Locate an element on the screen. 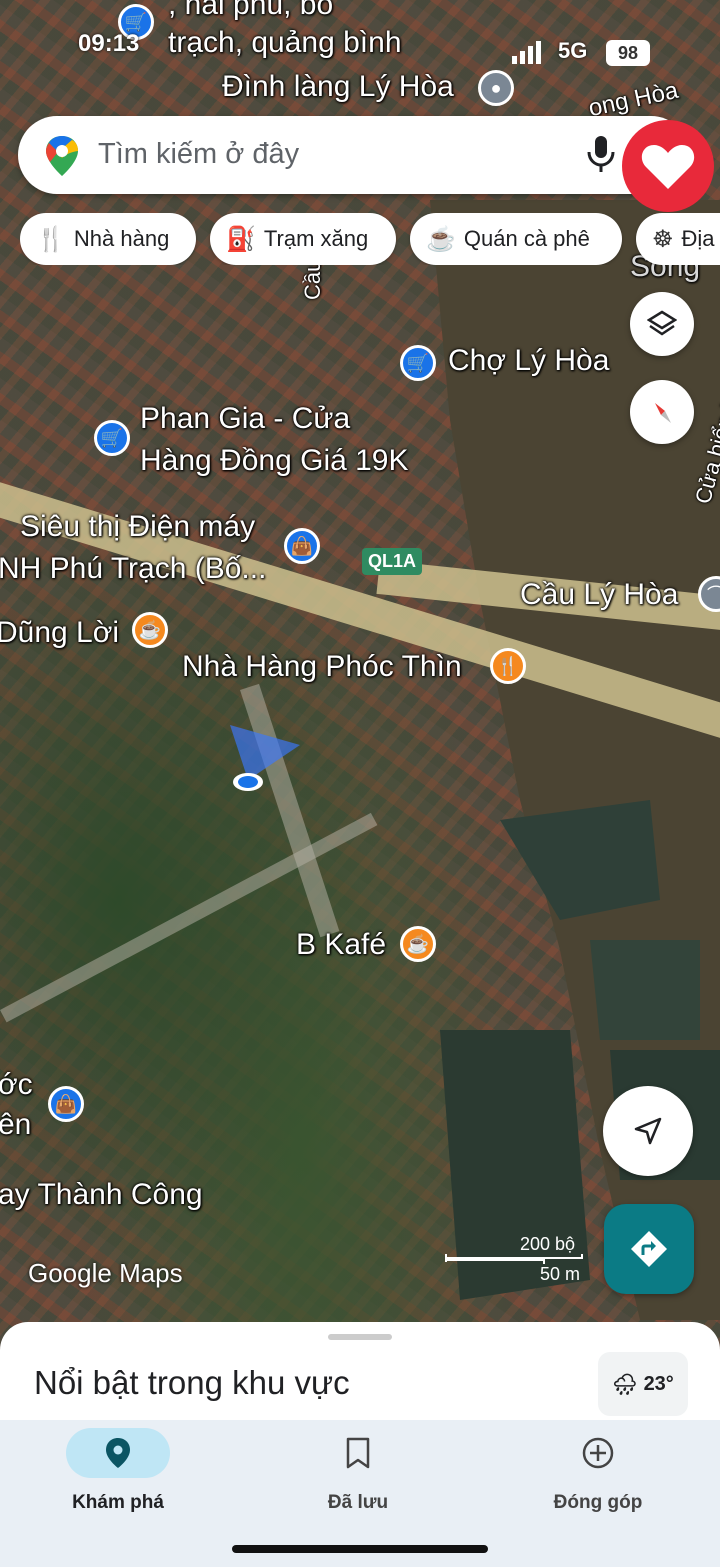  layers-button is located at coordinates (662, 324).